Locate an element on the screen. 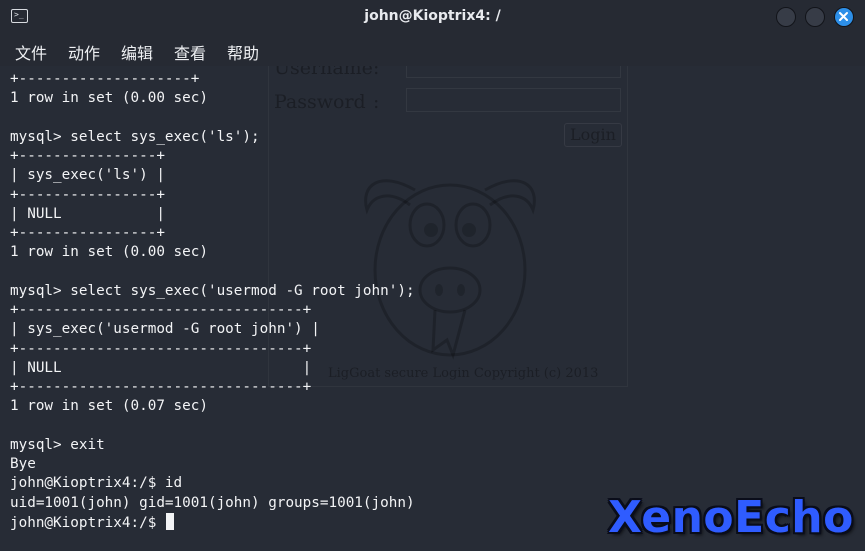 The height and width of the screenshot is (551, 865). terminal-line: 1 row in set (0.07 sec) is located at coordinates (109, 406).